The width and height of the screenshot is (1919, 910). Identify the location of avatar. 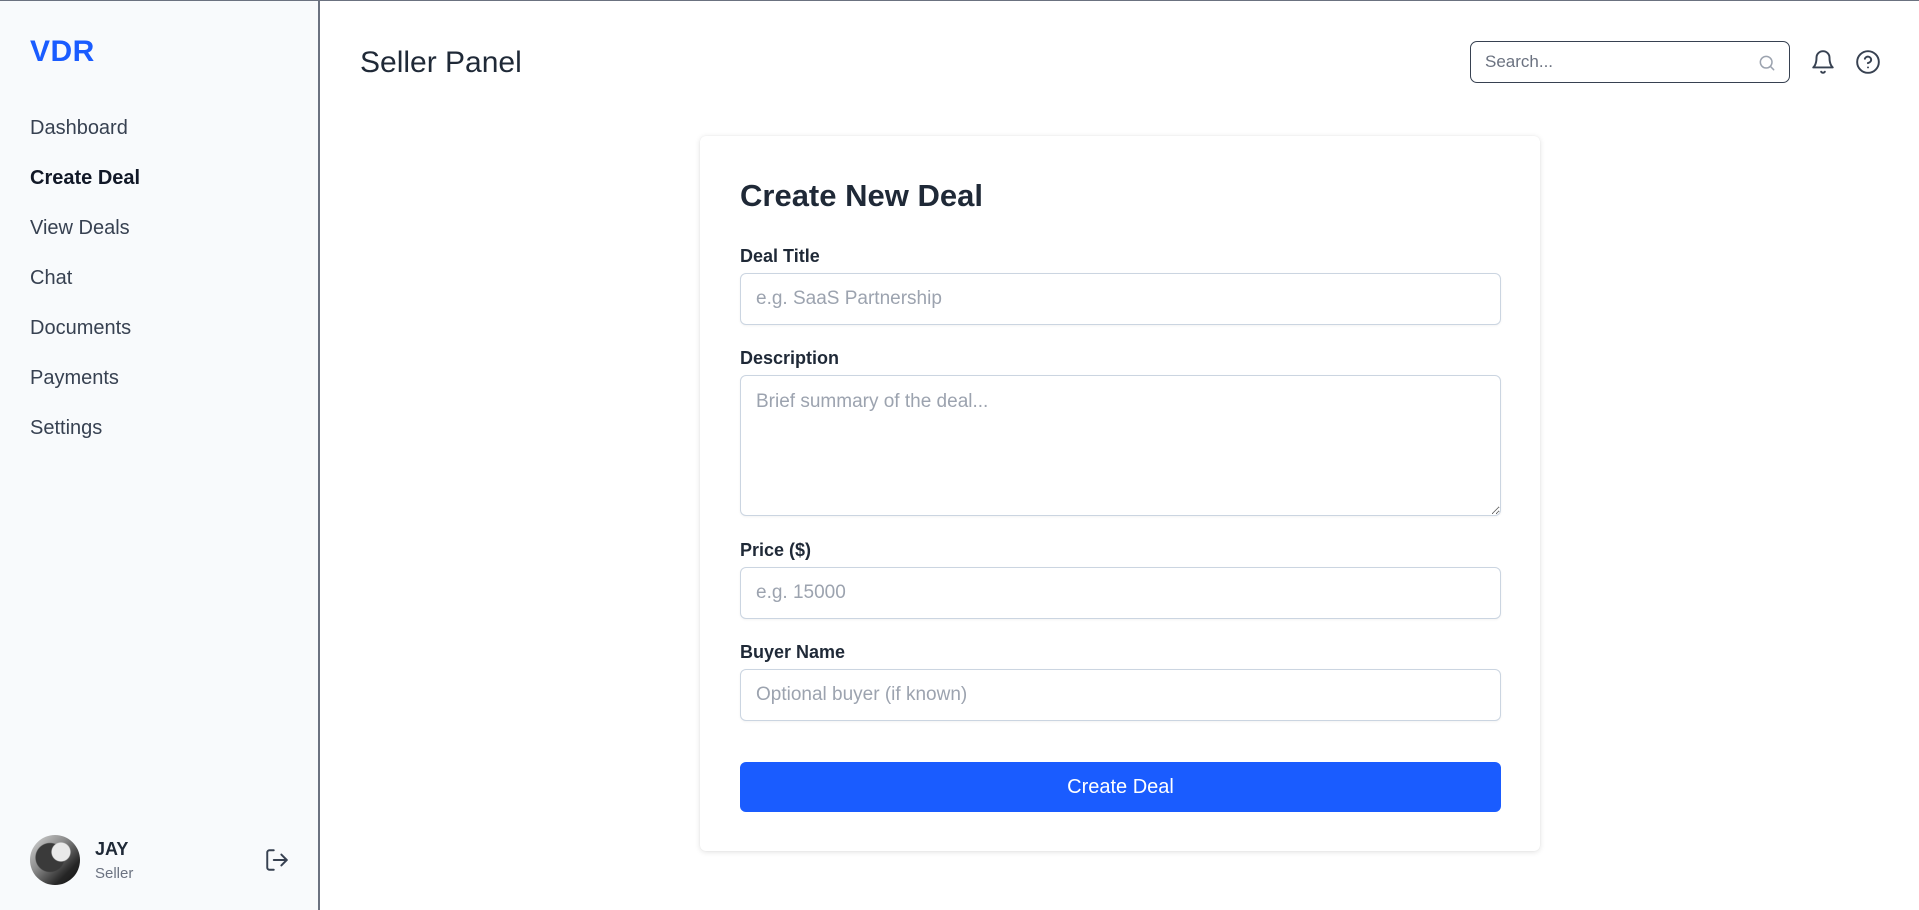
(55, 860).